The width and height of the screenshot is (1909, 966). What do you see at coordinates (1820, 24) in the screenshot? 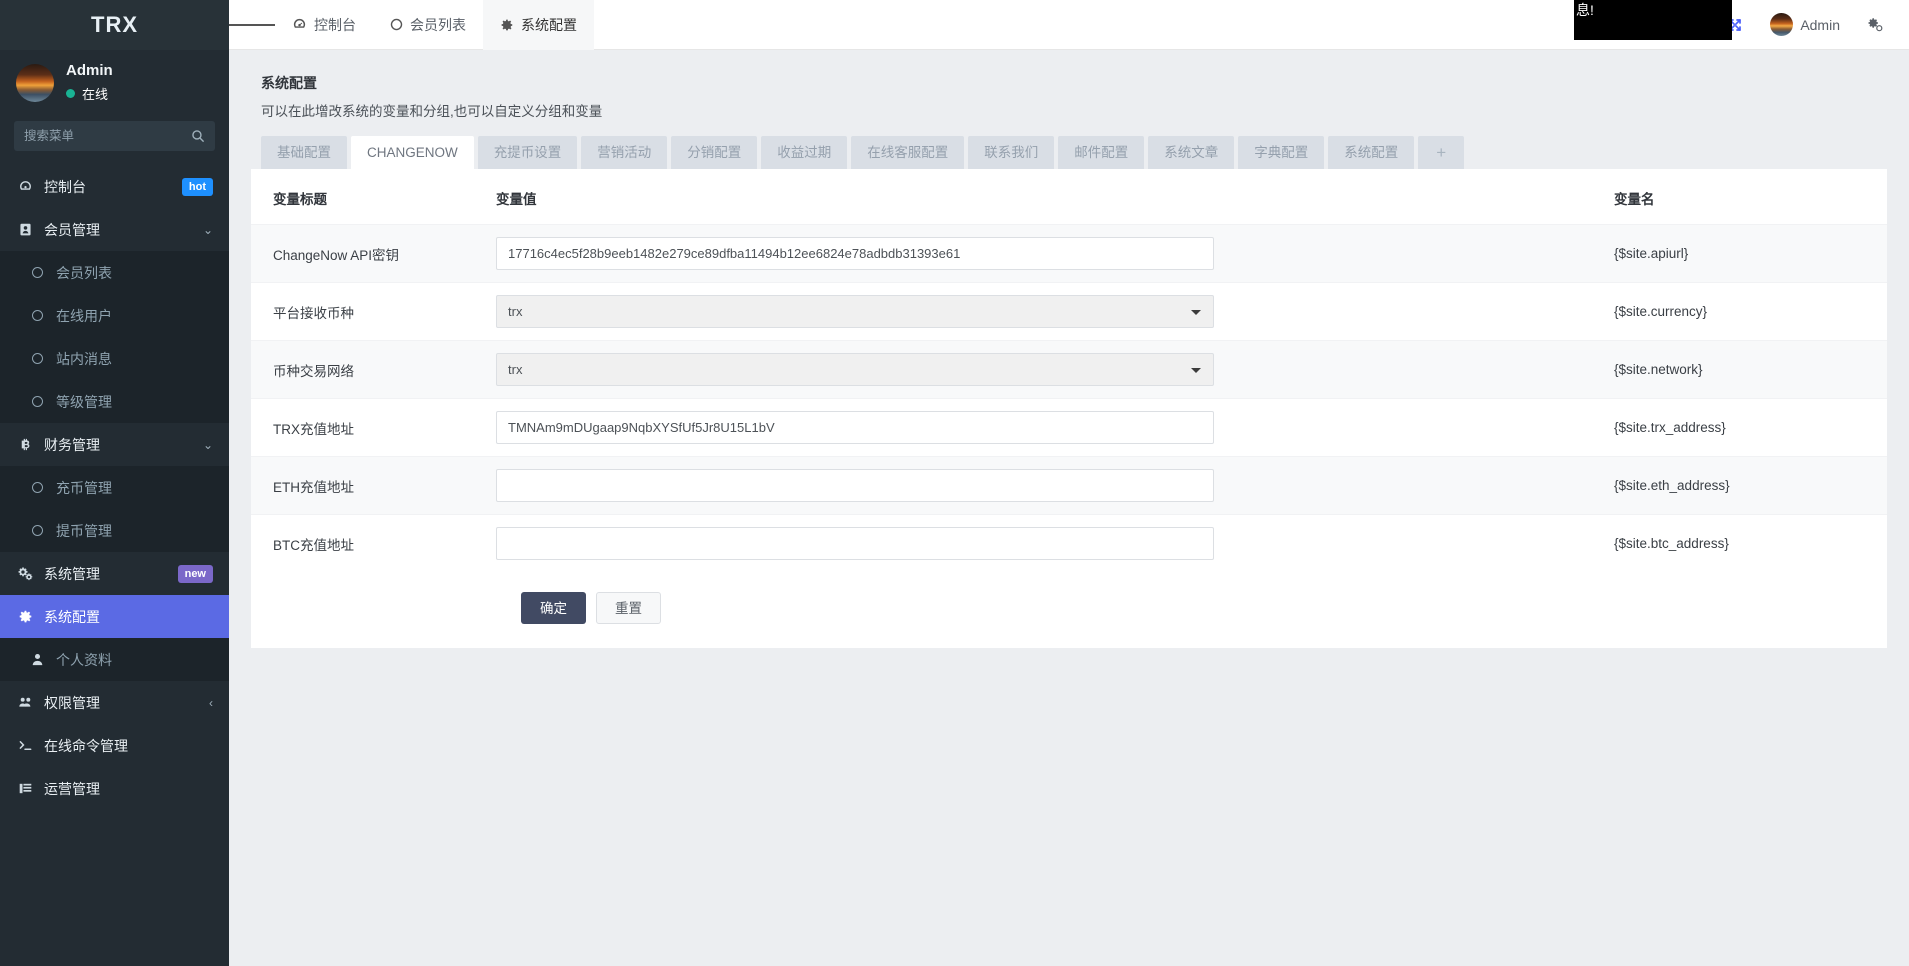
I see `user-menu-label: Admin` at bounding box center [1820, 24].